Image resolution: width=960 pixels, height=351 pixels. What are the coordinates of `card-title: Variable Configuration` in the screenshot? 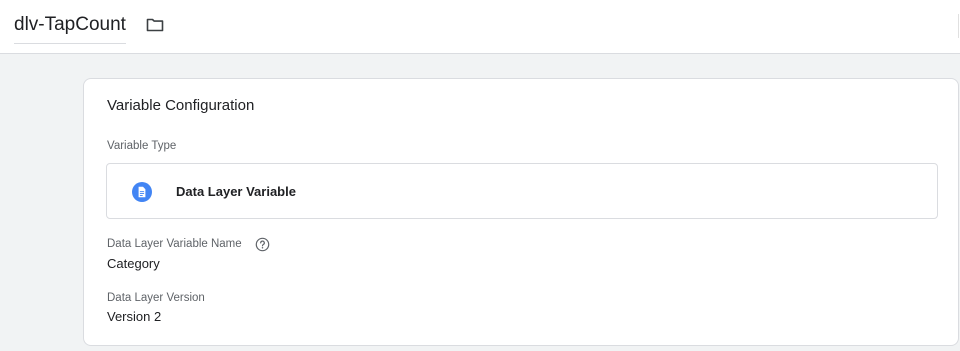 It's located at (181, 105).